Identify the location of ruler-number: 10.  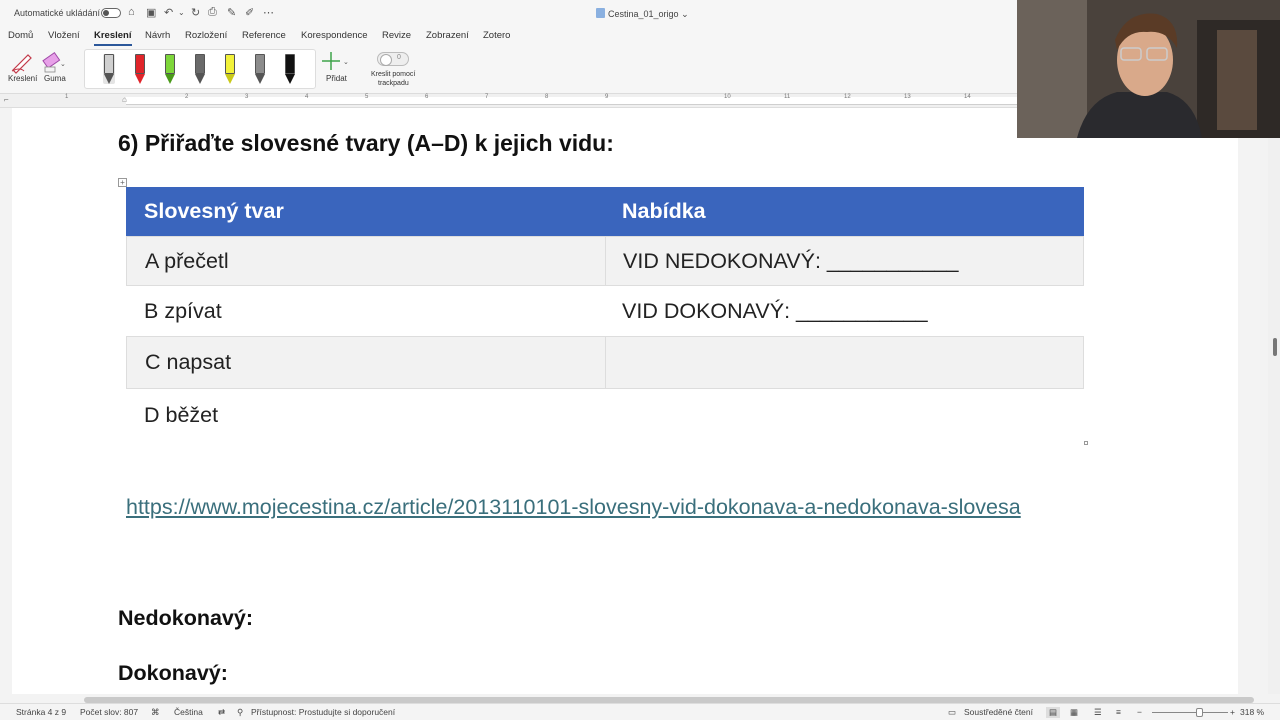
(727, 97).